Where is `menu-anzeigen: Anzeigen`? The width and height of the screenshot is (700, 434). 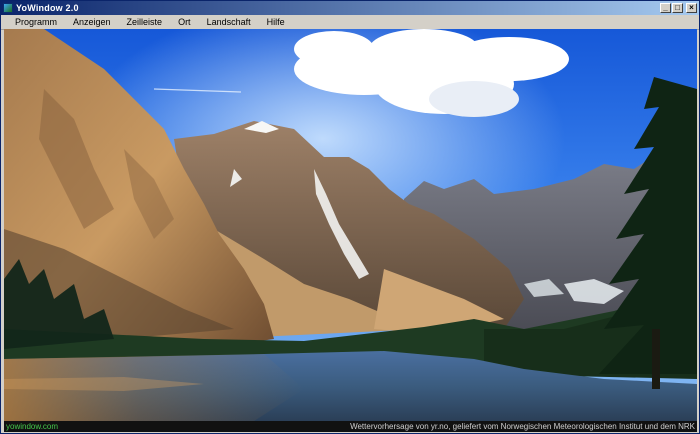 menu-anzeigen: Anzeigen is located at coordinates (92, 22).